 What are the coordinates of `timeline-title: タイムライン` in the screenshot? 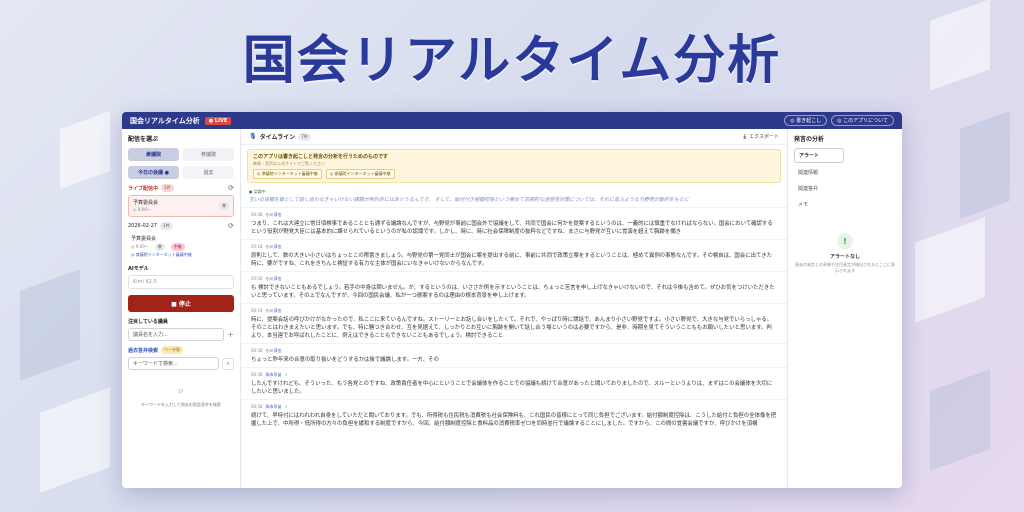 It's located at (277, 137).